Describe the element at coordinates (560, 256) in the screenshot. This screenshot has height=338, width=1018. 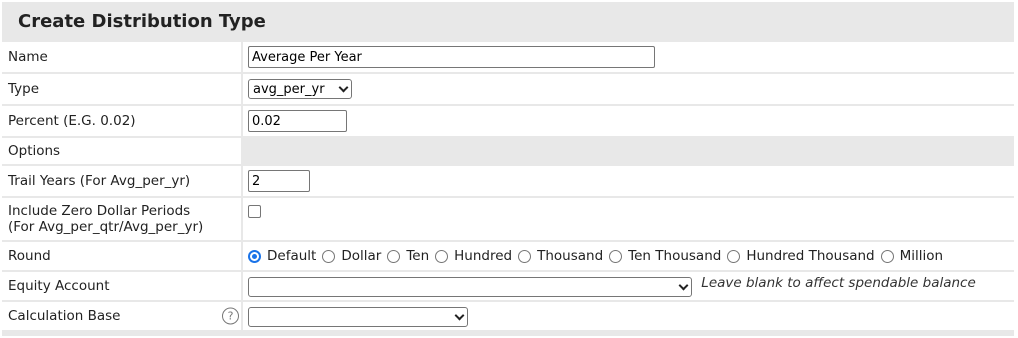
I see `round-option-thousand: Thousand` at that location.